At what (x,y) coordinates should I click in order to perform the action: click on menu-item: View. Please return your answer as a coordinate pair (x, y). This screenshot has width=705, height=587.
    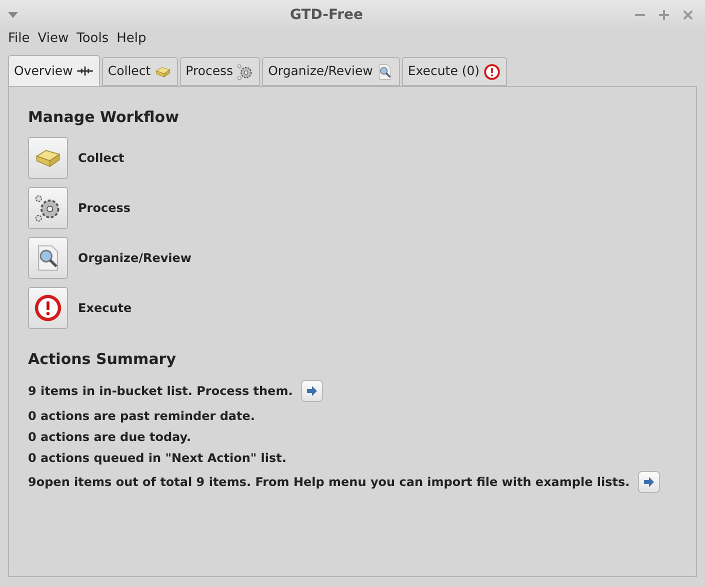
    Looking at the image, I should click on (53, 39).